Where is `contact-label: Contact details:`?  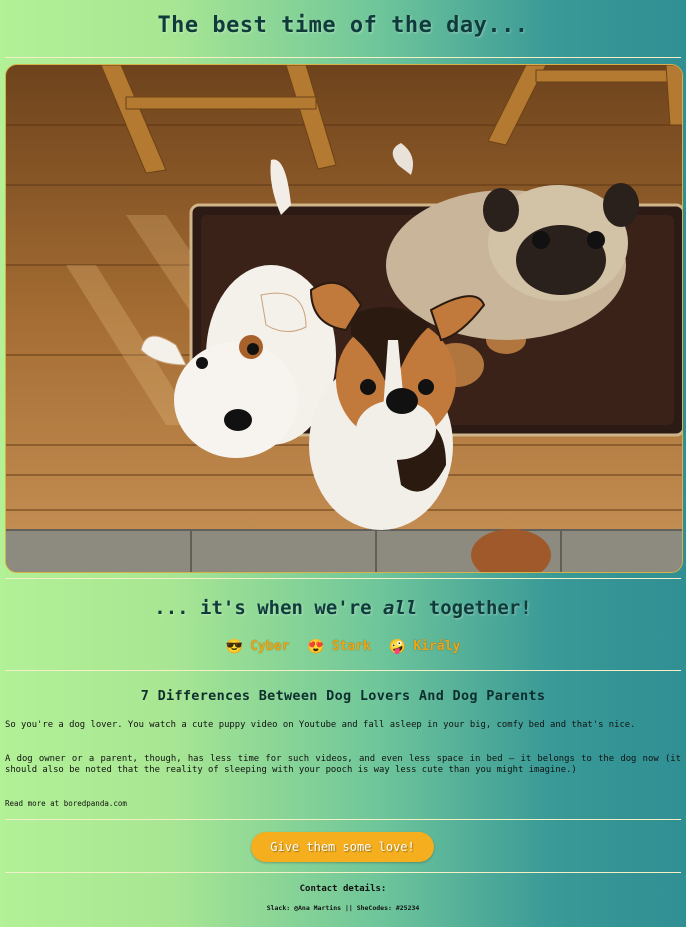 contact-label: Contact details: is located at coordinates (343, 889).